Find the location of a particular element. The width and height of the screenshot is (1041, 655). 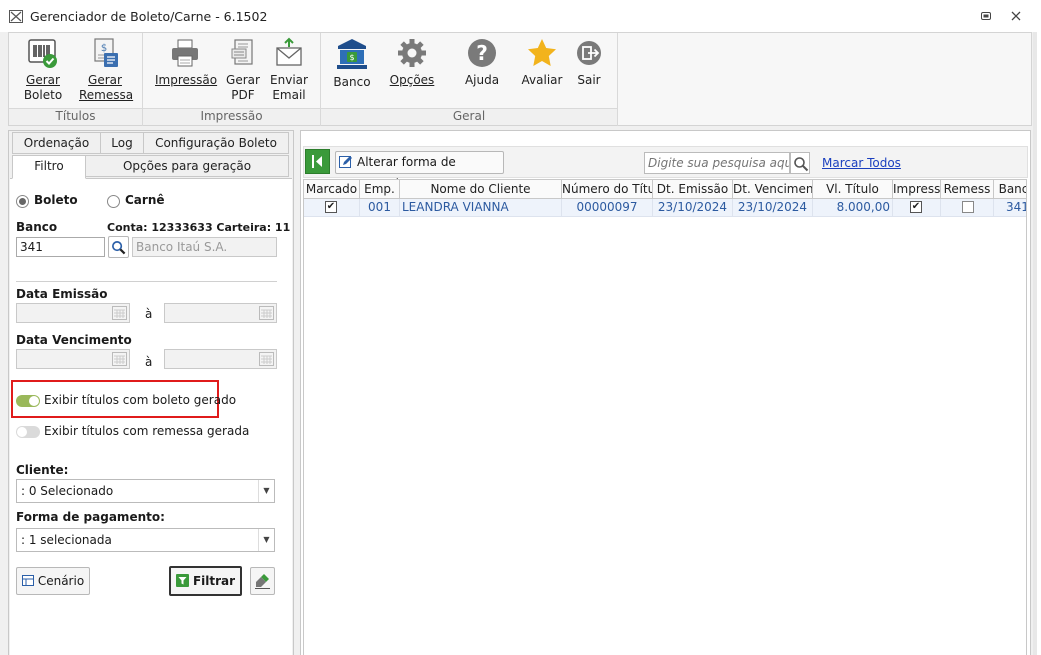

gerar-boleto-label-1: Gerar is located at coordinates (43, 80).